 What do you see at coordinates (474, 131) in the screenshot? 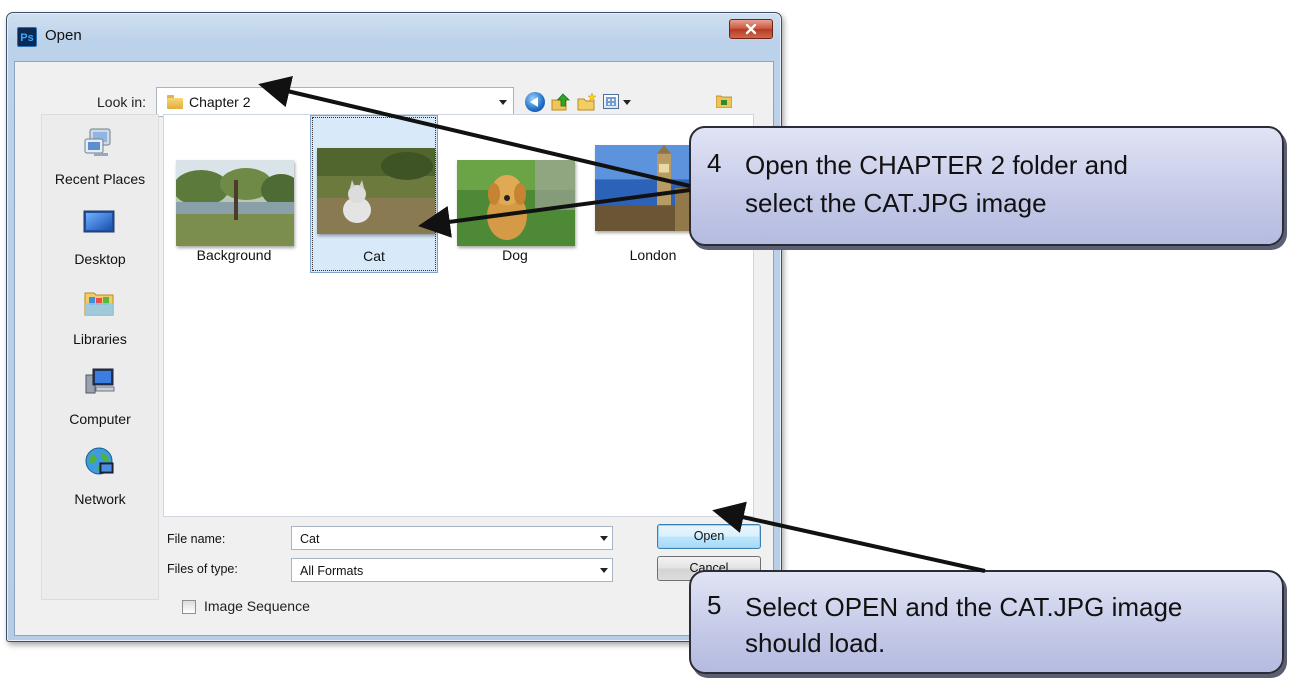
I see `arrow-to-look-in` at bounding box center [474, 131].